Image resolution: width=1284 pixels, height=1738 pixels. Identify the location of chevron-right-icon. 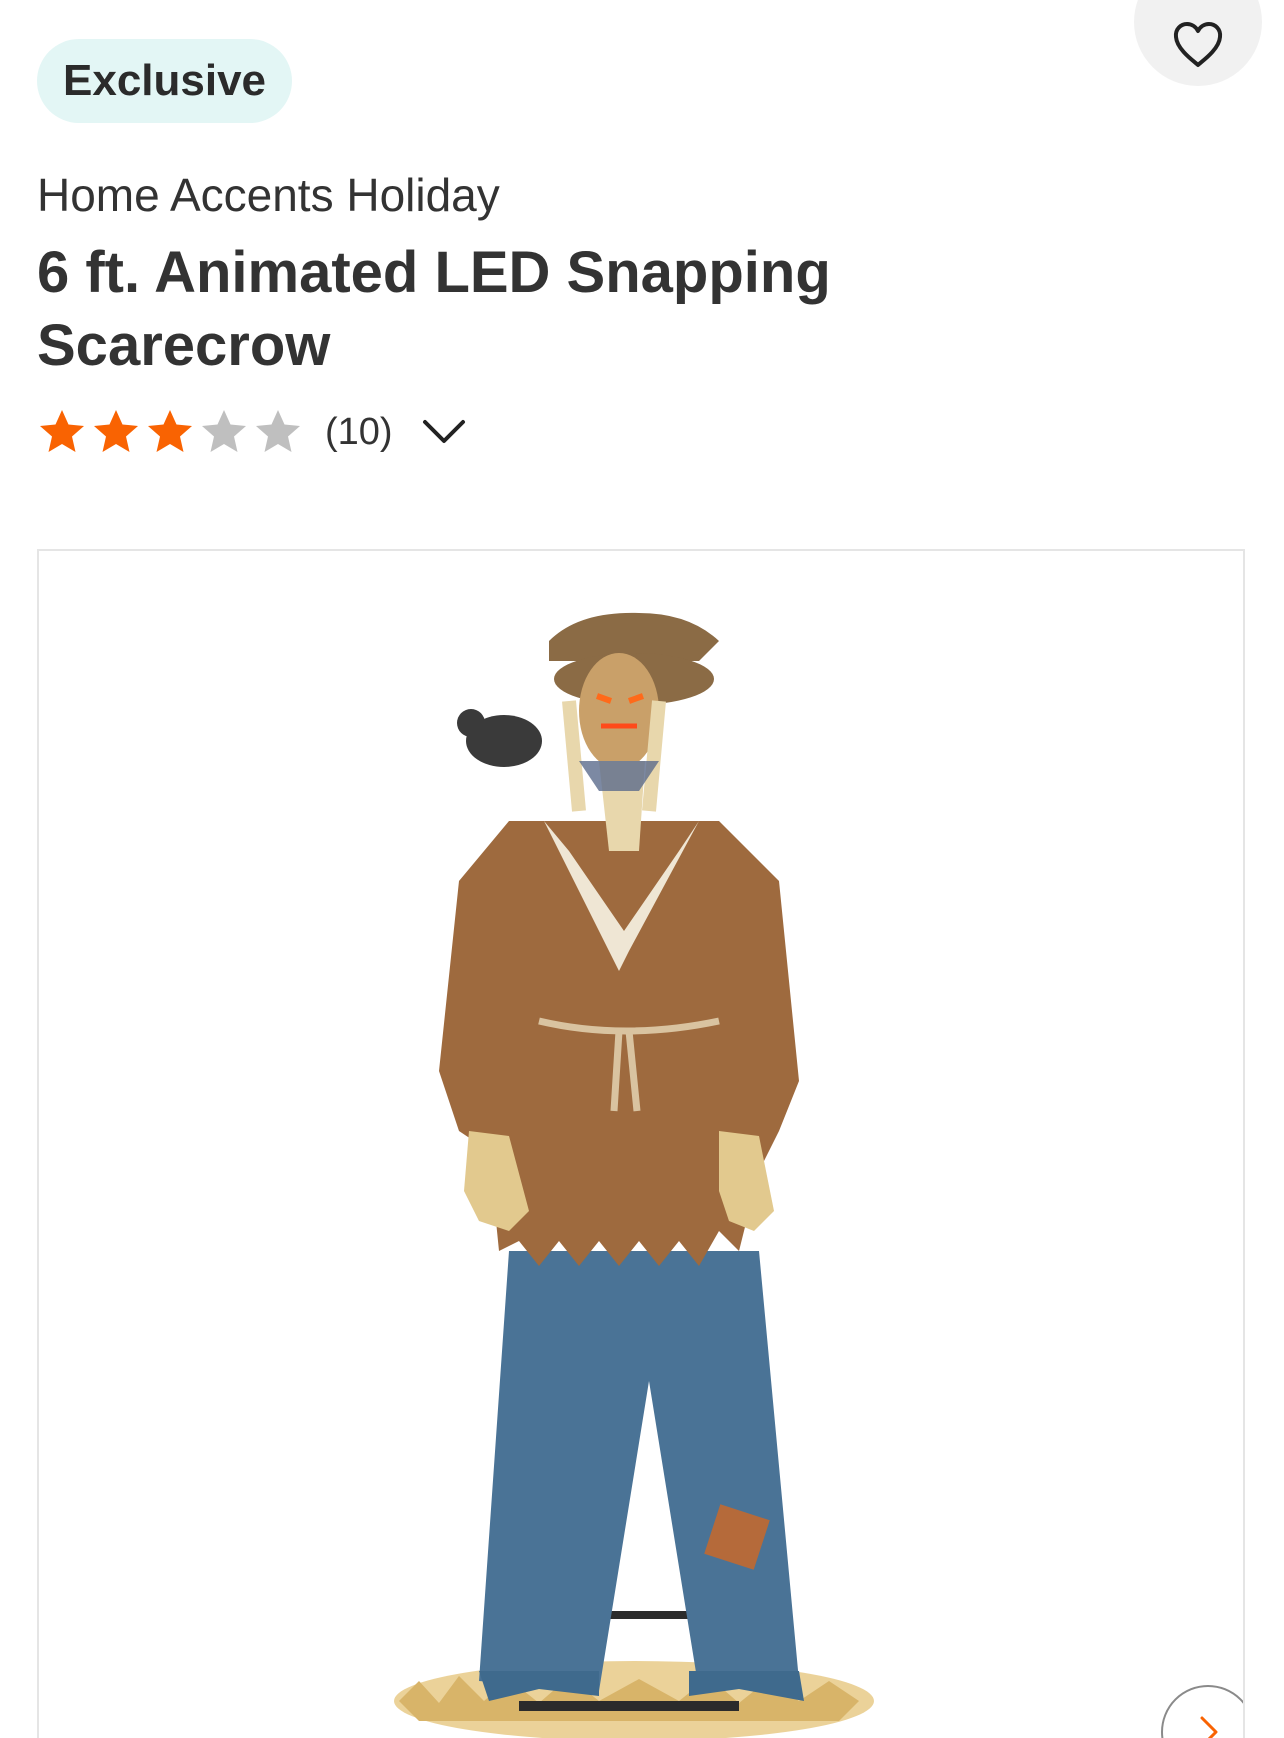
(1209, 1727).